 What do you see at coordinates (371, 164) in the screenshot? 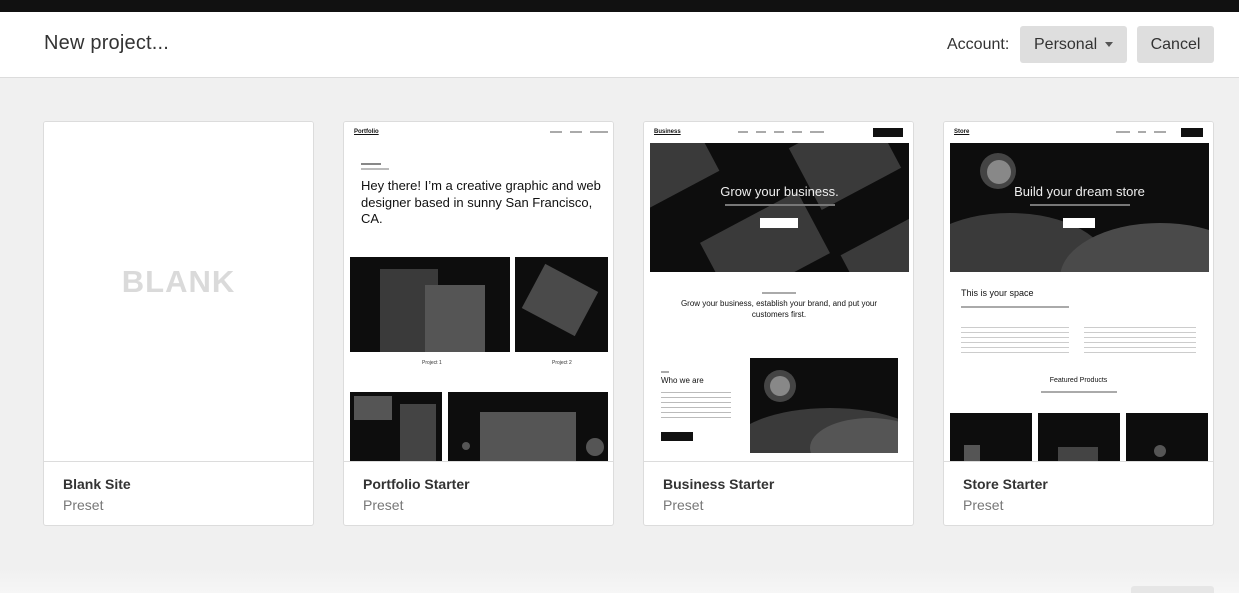
I see `preview-name-line` at bounding box center [371, 164].